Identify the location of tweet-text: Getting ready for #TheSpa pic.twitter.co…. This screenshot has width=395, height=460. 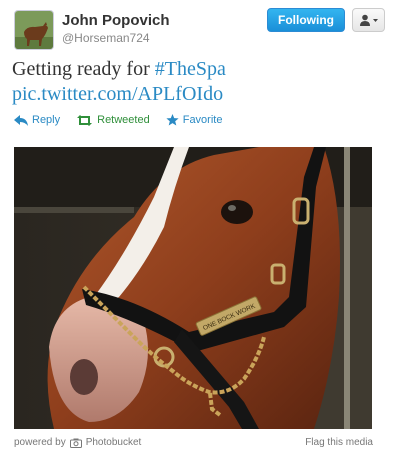
(197, 82).